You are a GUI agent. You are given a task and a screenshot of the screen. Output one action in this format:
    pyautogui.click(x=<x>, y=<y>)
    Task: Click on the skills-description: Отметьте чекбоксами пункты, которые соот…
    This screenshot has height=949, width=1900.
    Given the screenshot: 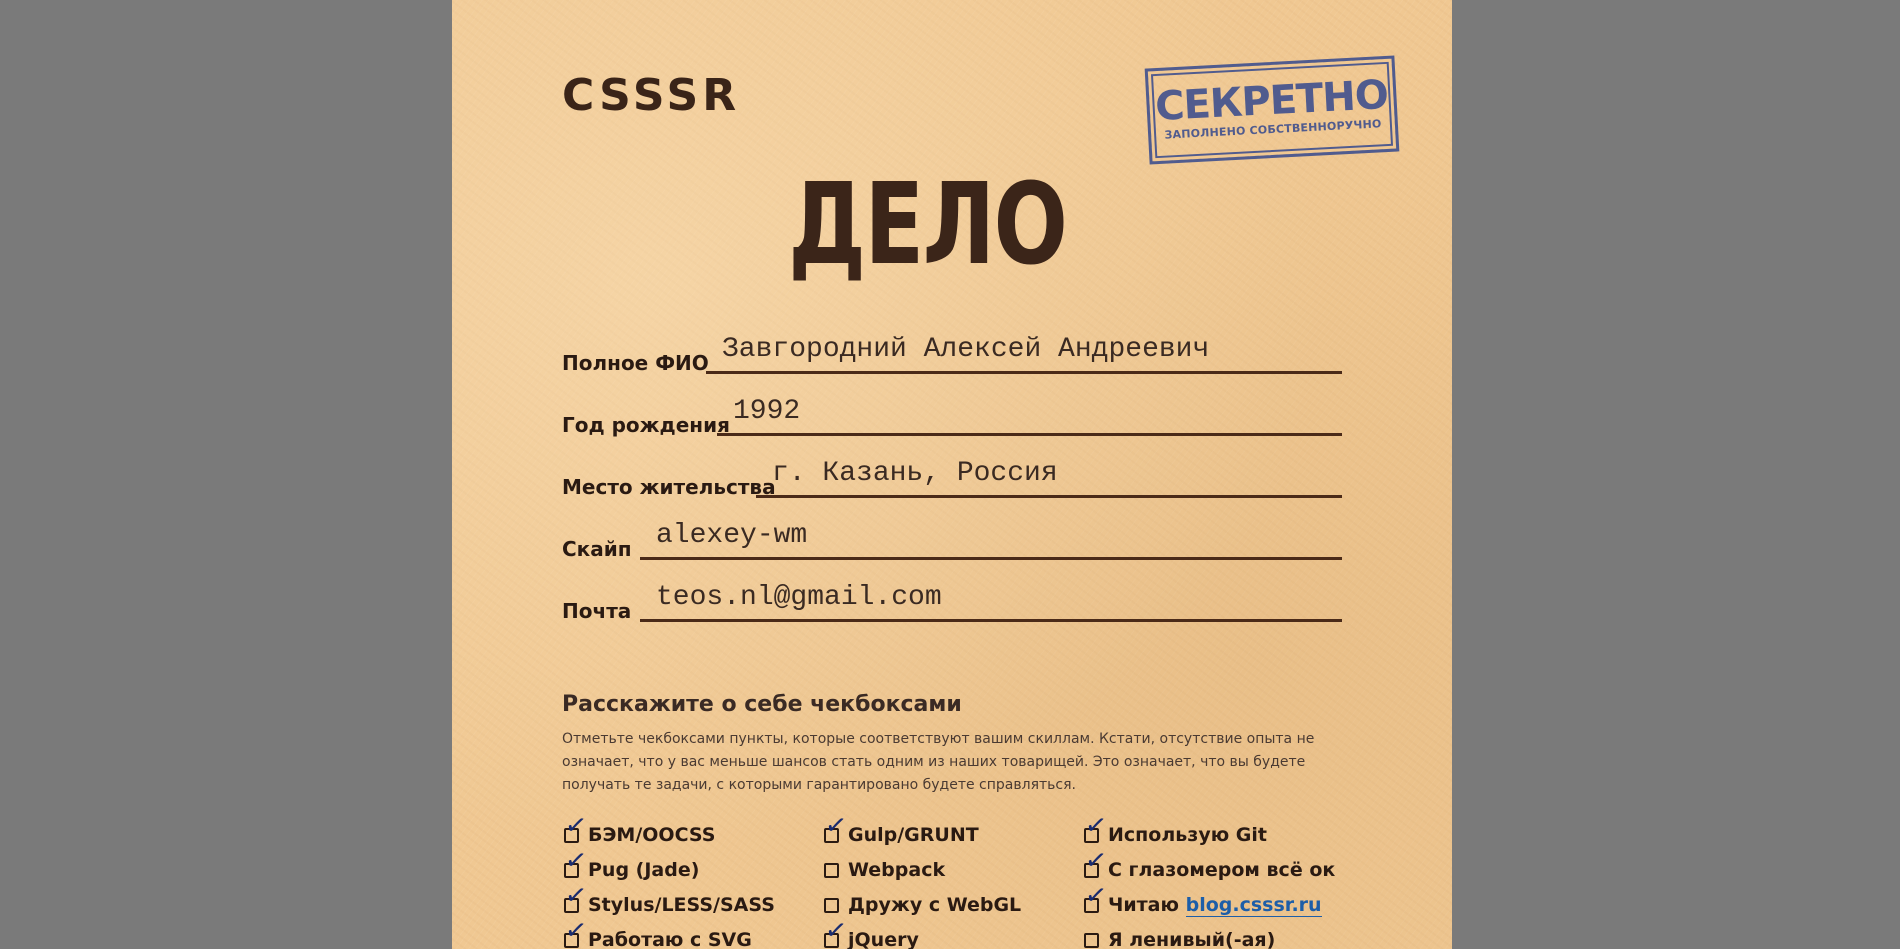 What is the action you would take?
    pyautogui.click(x=938, y=762)
    